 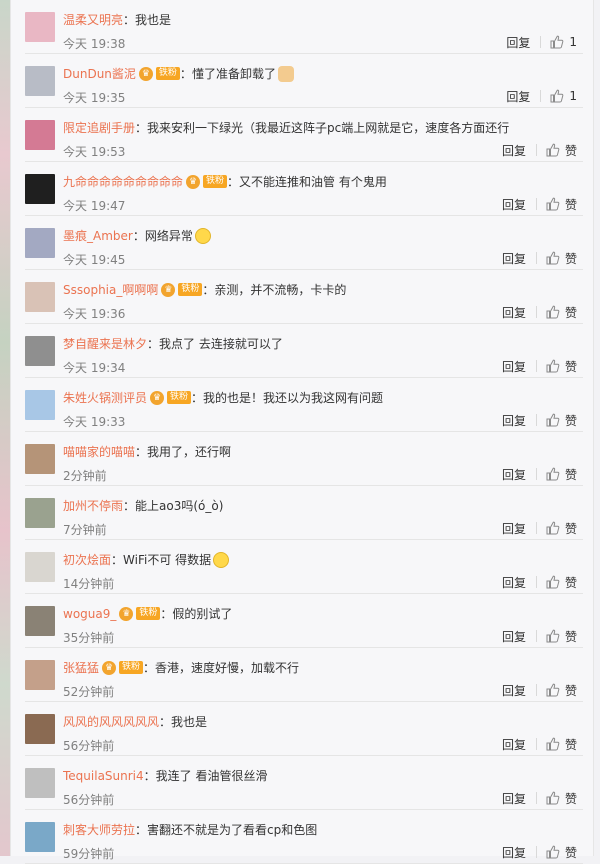 I want to click on comment-time: 今天 19:34, so click(x=94, y=368).